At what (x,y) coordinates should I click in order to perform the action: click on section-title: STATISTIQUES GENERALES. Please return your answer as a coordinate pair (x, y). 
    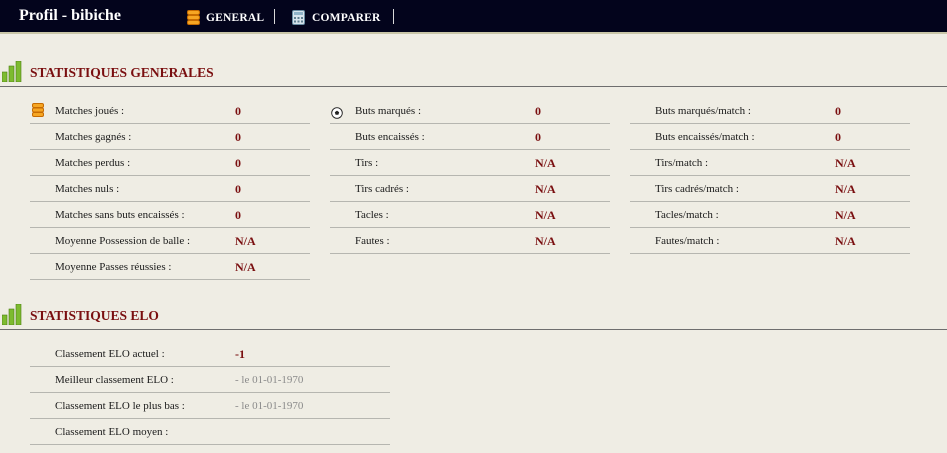
    Looking at the image, I should click on (122, 72).